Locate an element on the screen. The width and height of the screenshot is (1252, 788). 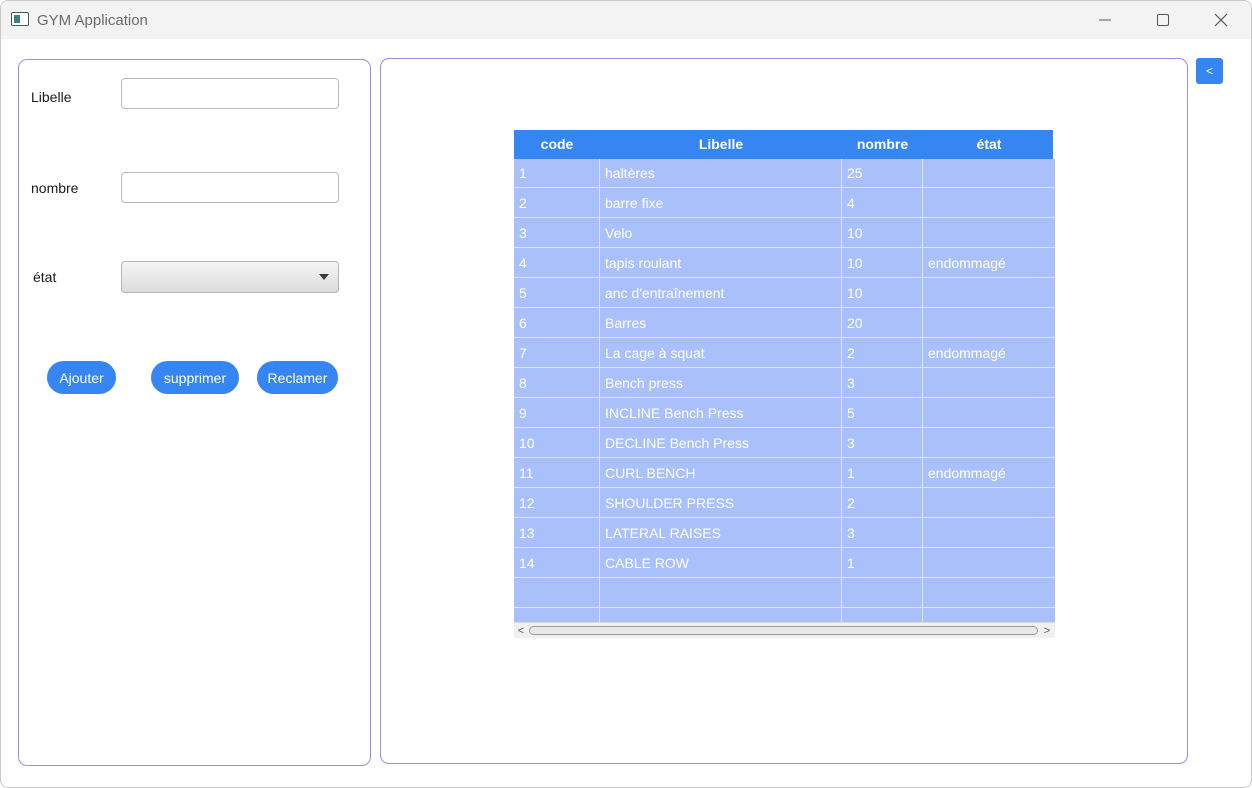
column-header-nombre: nombre is located at coordinates (882, 144).